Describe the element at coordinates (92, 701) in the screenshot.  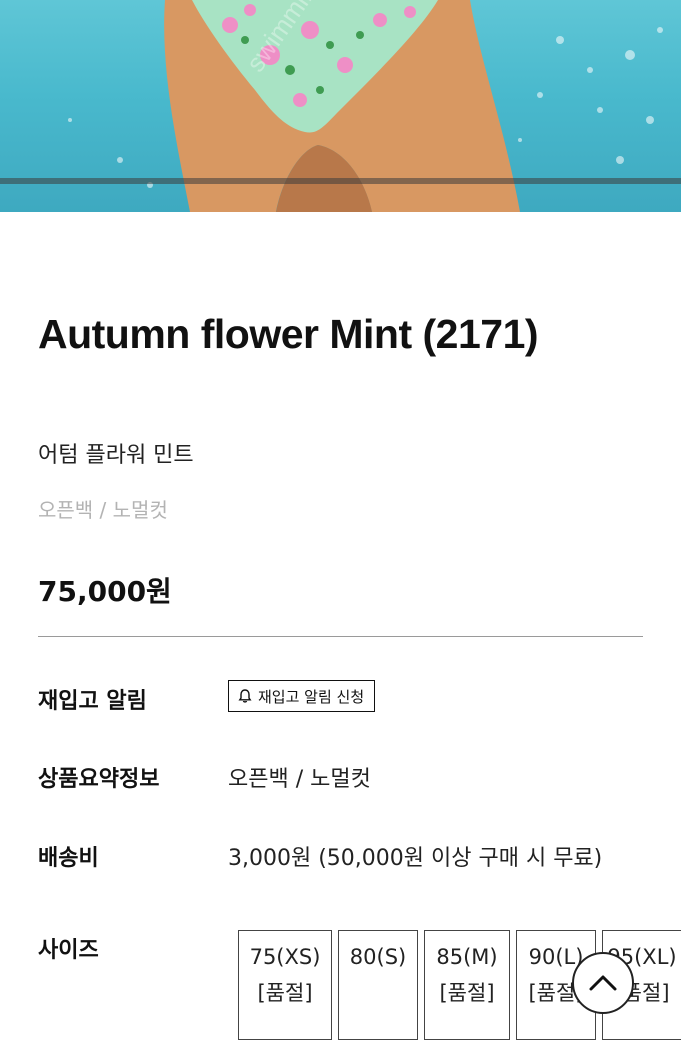
I see `restock-label: 재입고 알림` at that location.